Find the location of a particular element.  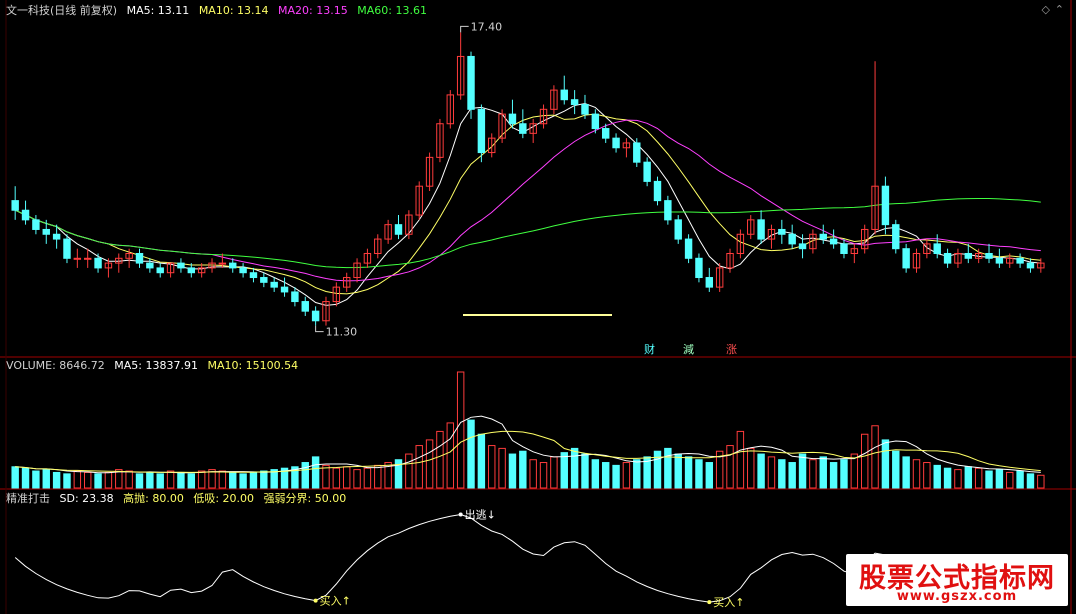

high-price-label: 17.40 is located at coordinates (487, 26).